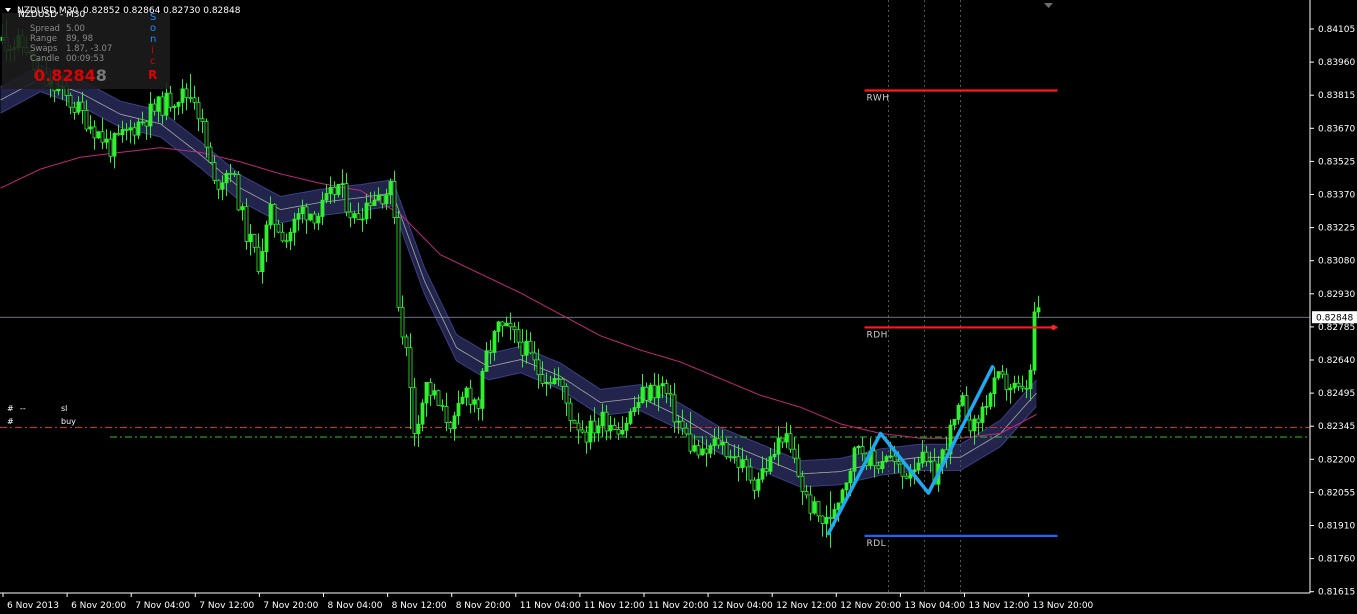 This screenshot has height=614, width=1357. I want to click on x-tick-label: 7 Nov 04:00, so click(162, 606).